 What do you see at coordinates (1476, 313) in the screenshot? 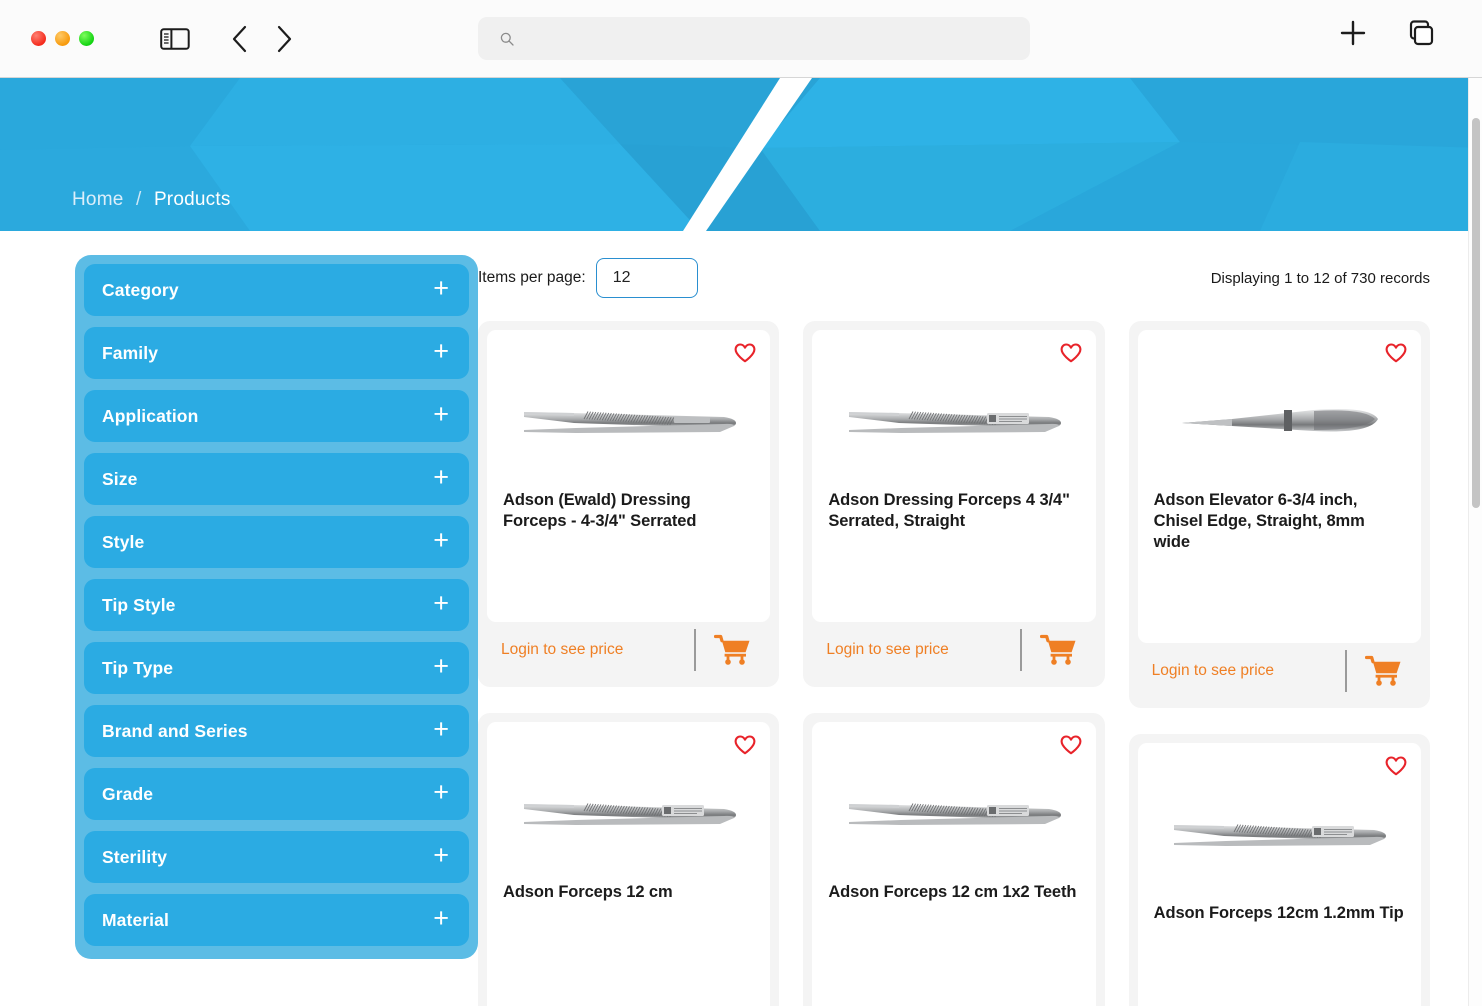
I see `page-scrollbar-thumb` at bounding box center [1476, 313].